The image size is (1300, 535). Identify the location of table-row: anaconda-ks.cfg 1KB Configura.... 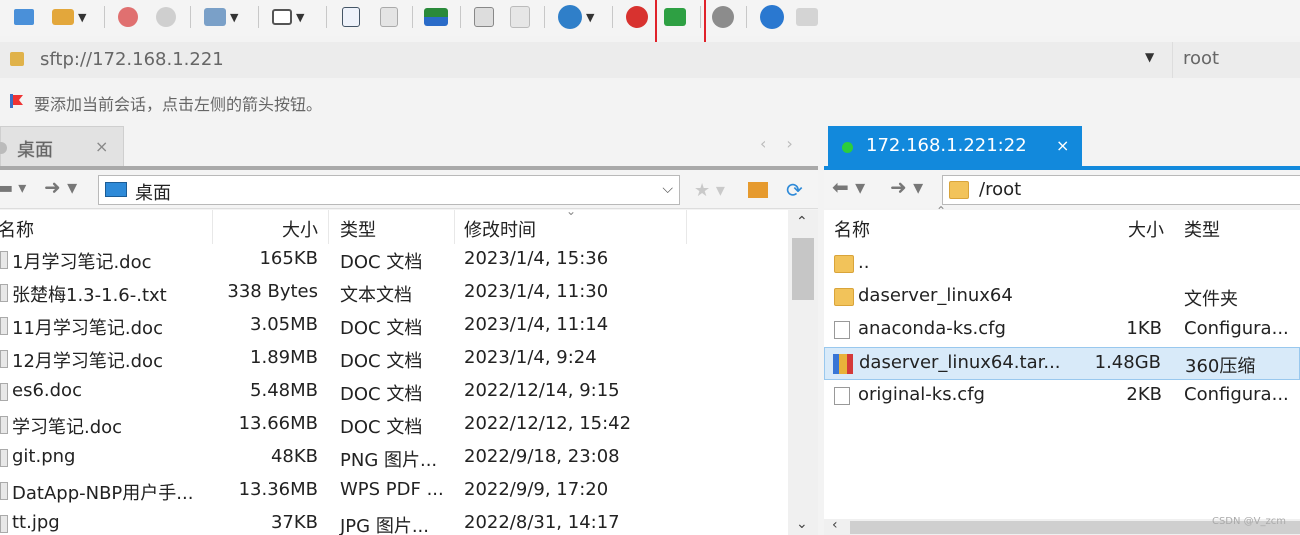
(1062, 330).